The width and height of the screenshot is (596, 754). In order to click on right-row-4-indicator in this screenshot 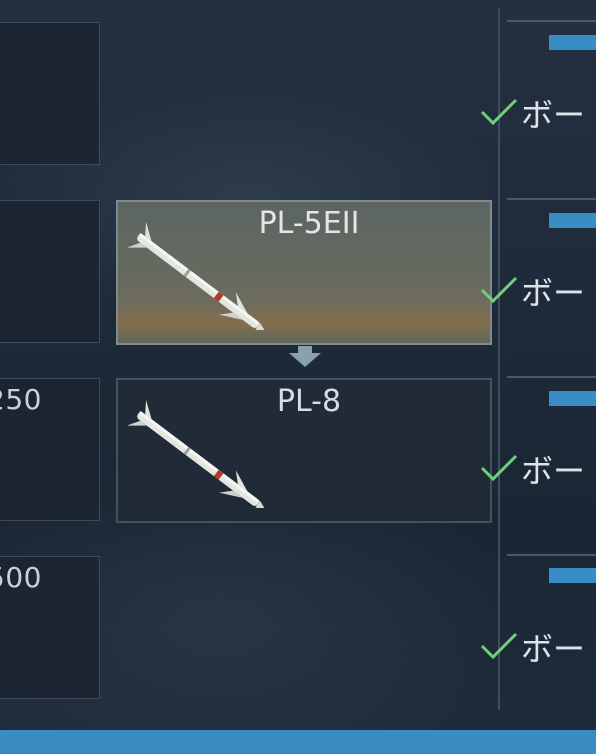, I will do `click(572, 575)`.